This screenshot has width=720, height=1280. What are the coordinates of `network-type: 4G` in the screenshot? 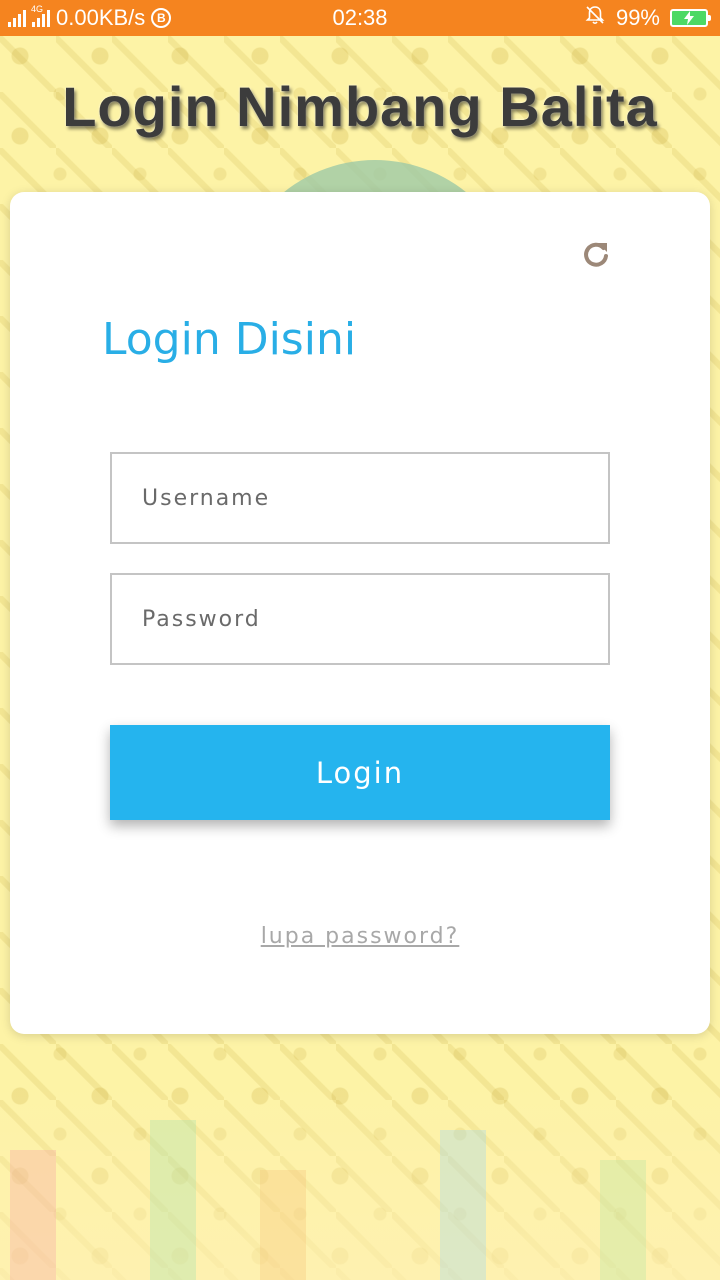 It's located at (37, 9).